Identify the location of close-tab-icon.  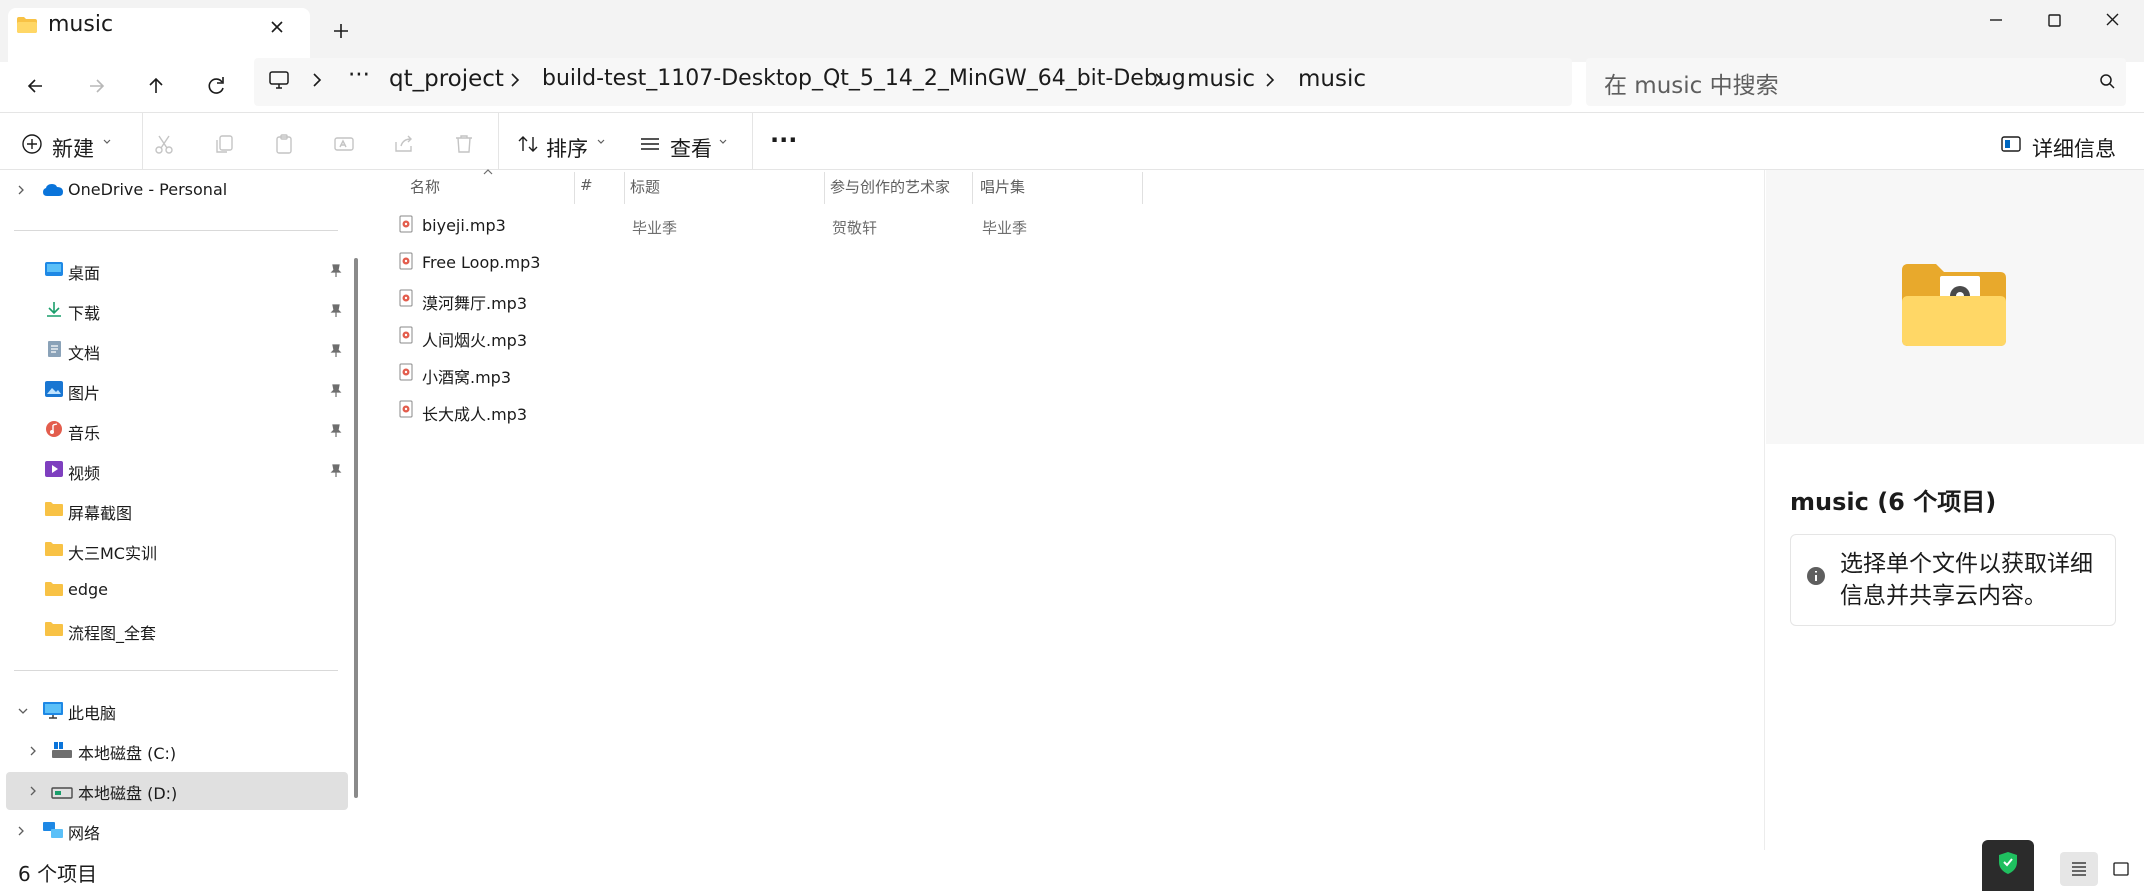
(277, 27).